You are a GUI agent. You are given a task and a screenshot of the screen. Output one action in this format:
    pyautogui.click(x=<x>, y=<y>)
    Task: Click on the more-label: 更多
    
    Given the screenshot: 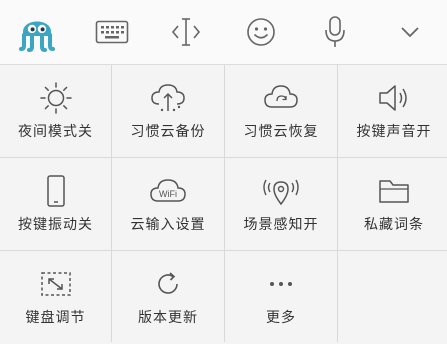 What is the action you would take?
    pyautogui.click(x=281, y=317)
    